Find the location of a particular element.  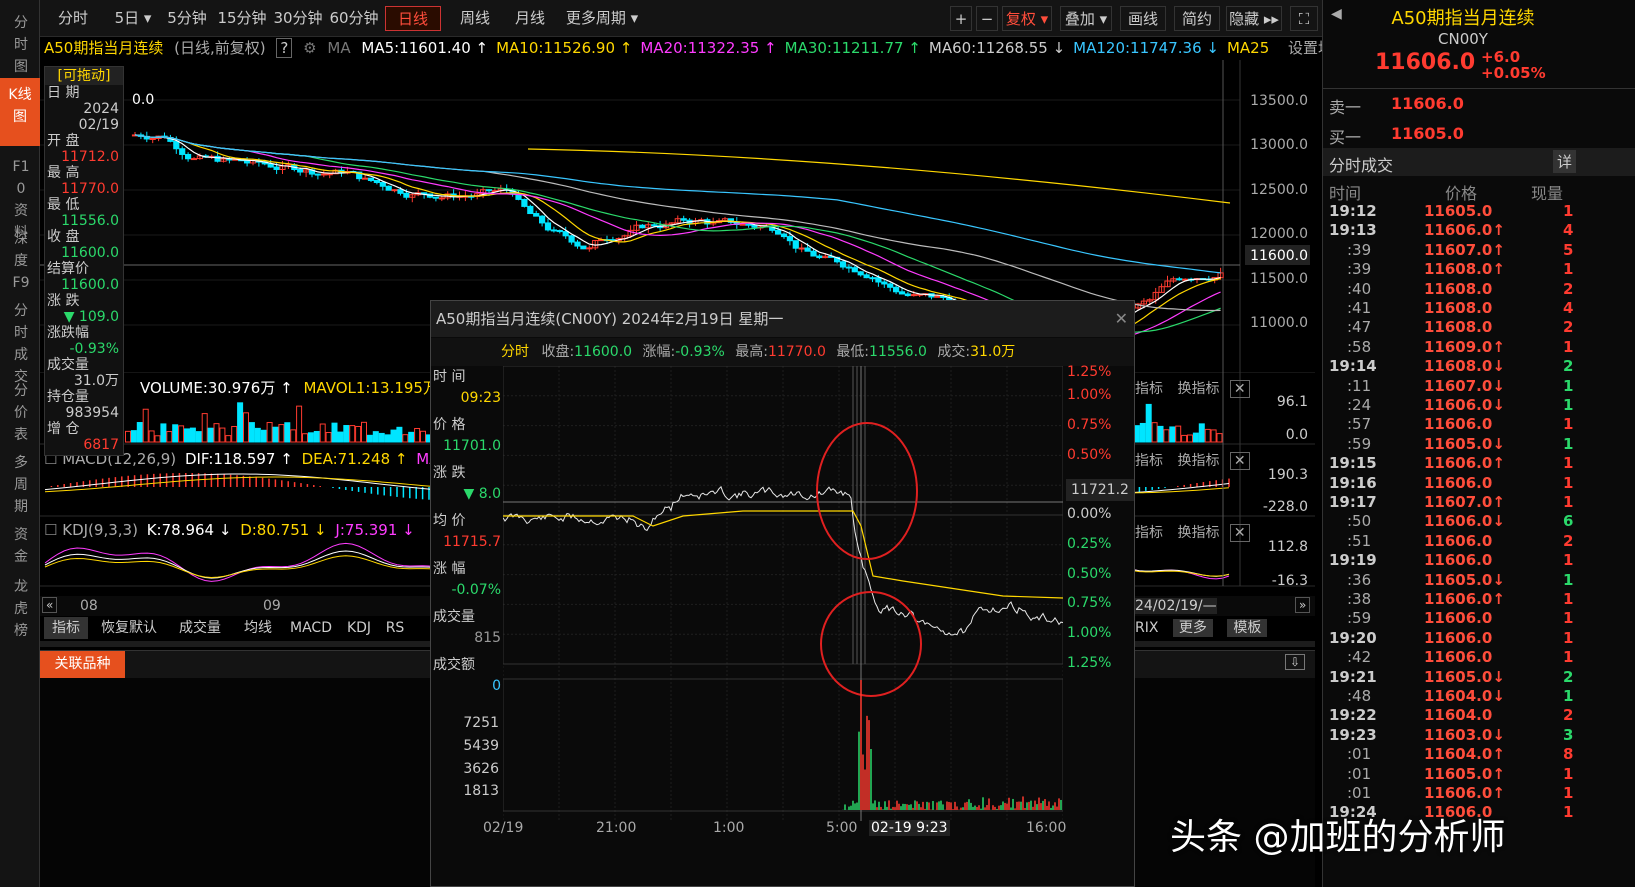

nav-item-4: 分时成交 is located at coordinates (21, 339).